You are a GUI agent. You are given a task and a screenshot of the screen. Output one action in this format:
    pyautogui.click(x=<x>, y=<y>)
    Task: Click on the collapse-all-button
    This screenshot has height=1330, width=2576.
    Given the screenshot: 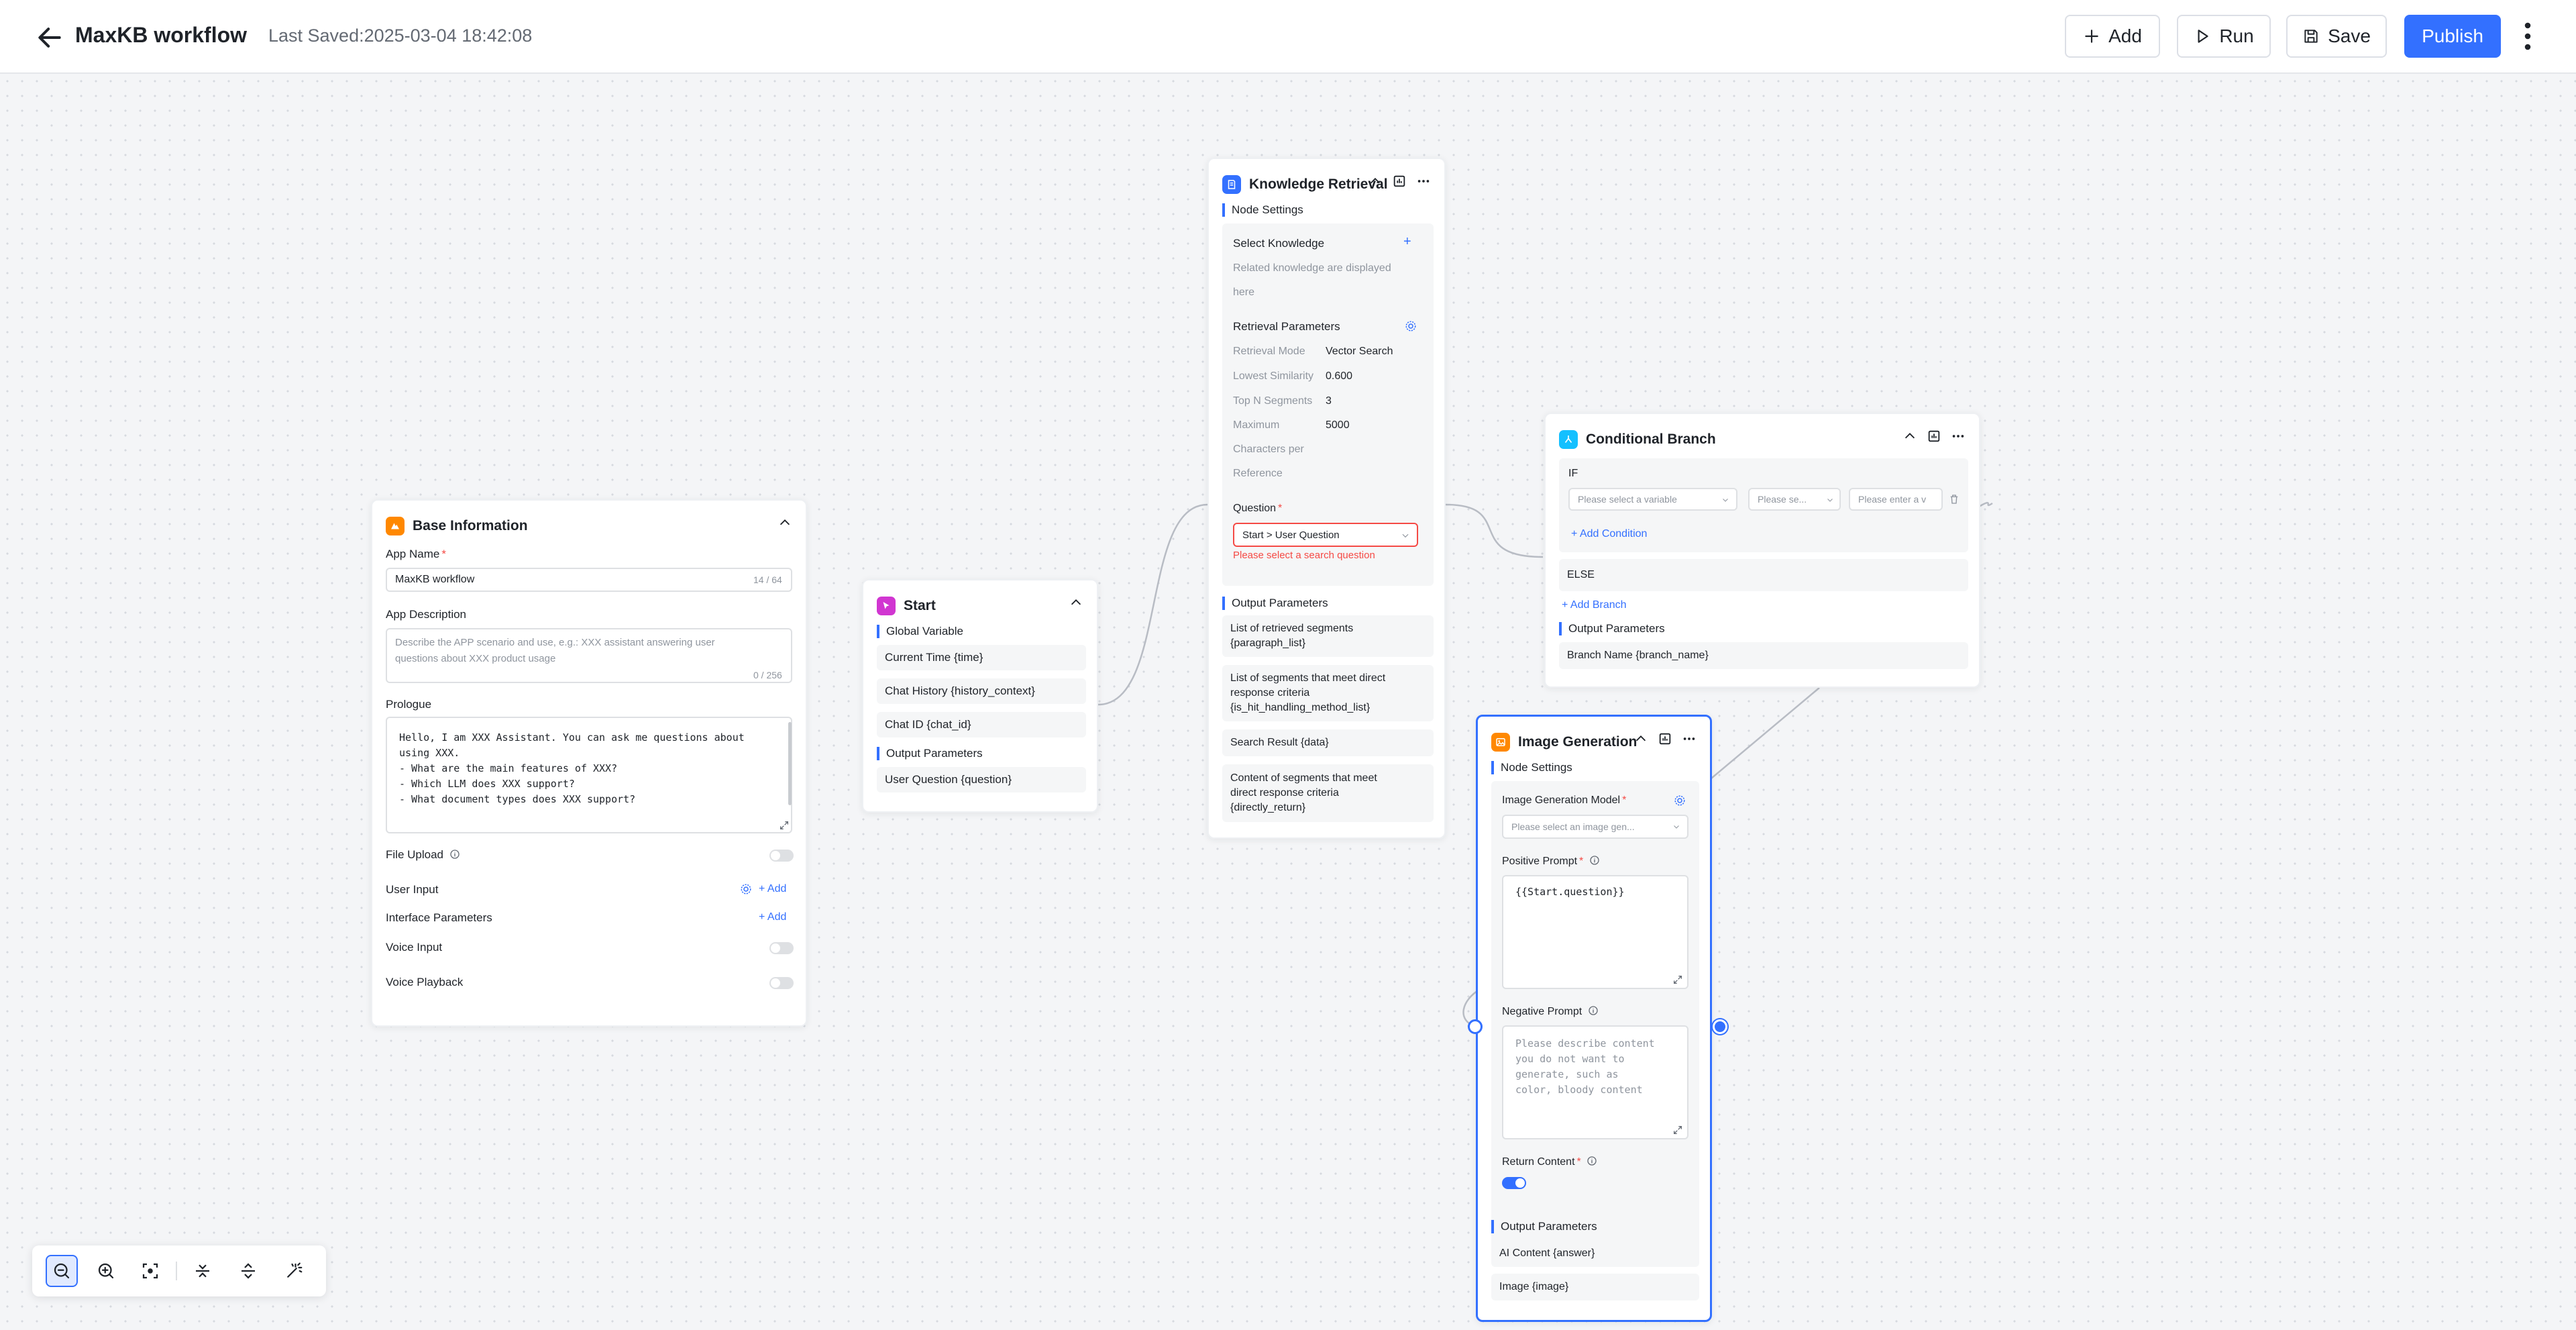 What is the action you would take?
    pyautogui.click(x=202, y=1271)
    